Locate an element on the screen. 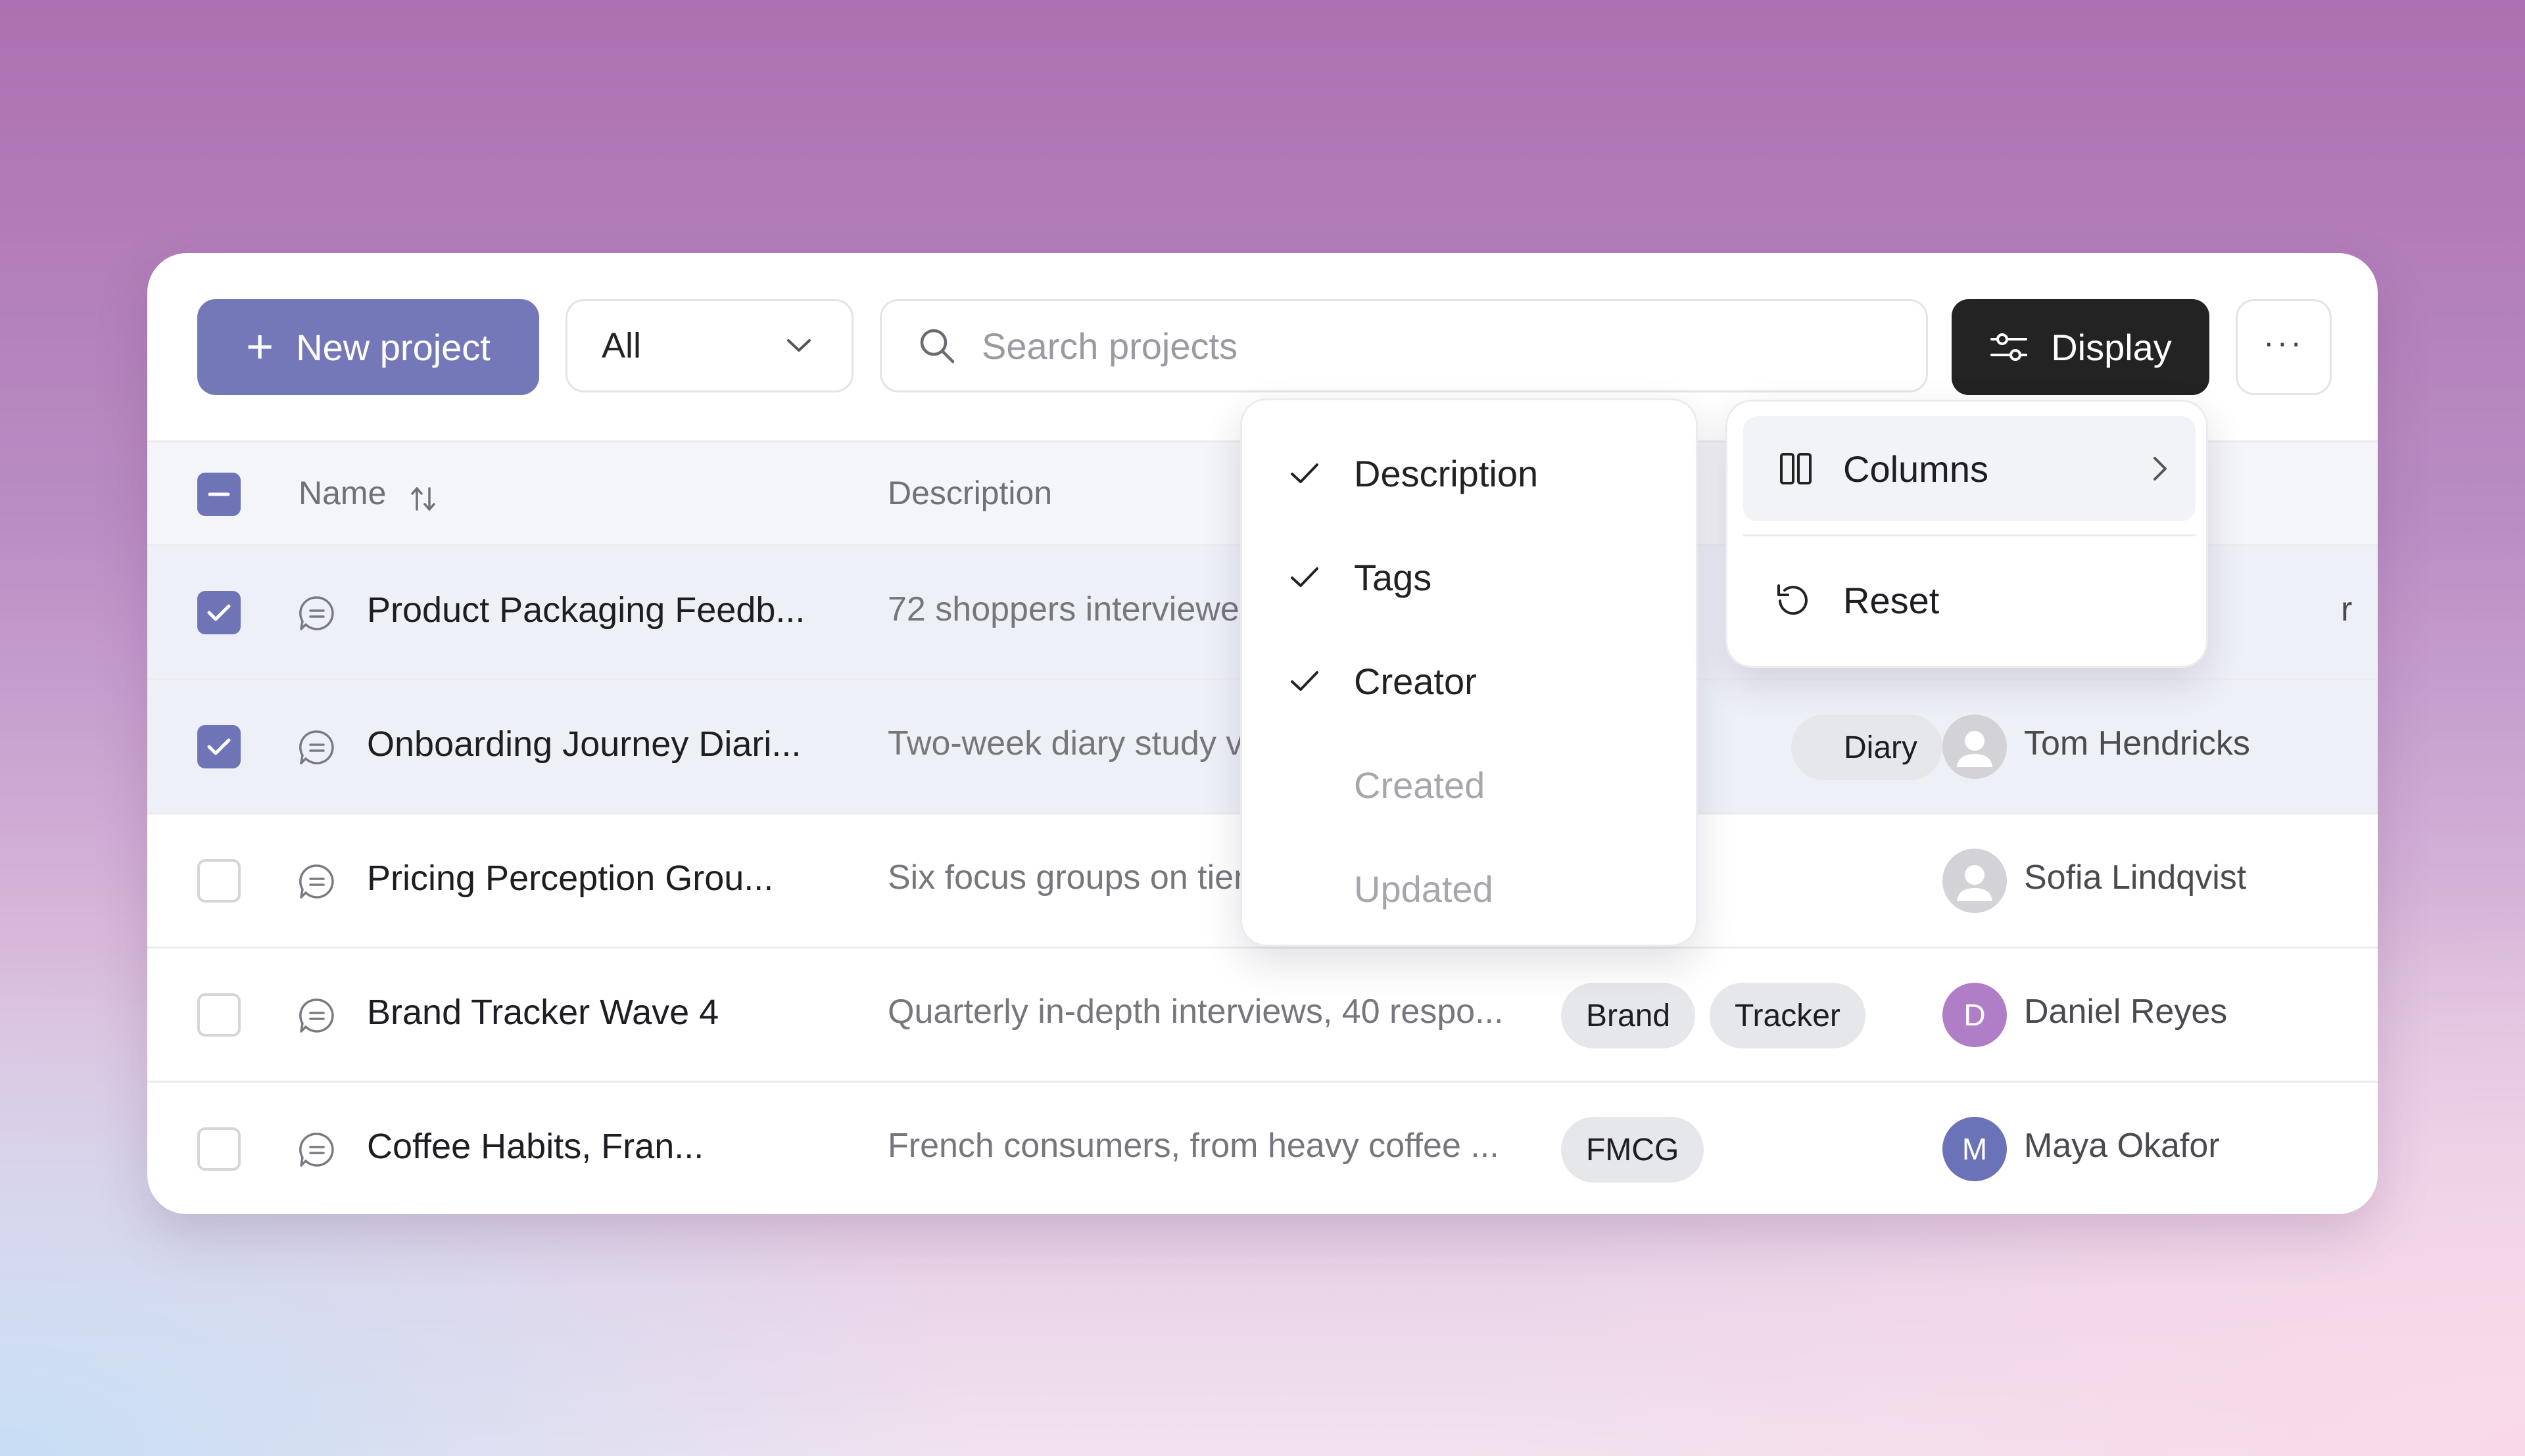 The width and height of the screenshot is (2525, 1456). chevron-right-icon is located at coordinates (2160, 469).